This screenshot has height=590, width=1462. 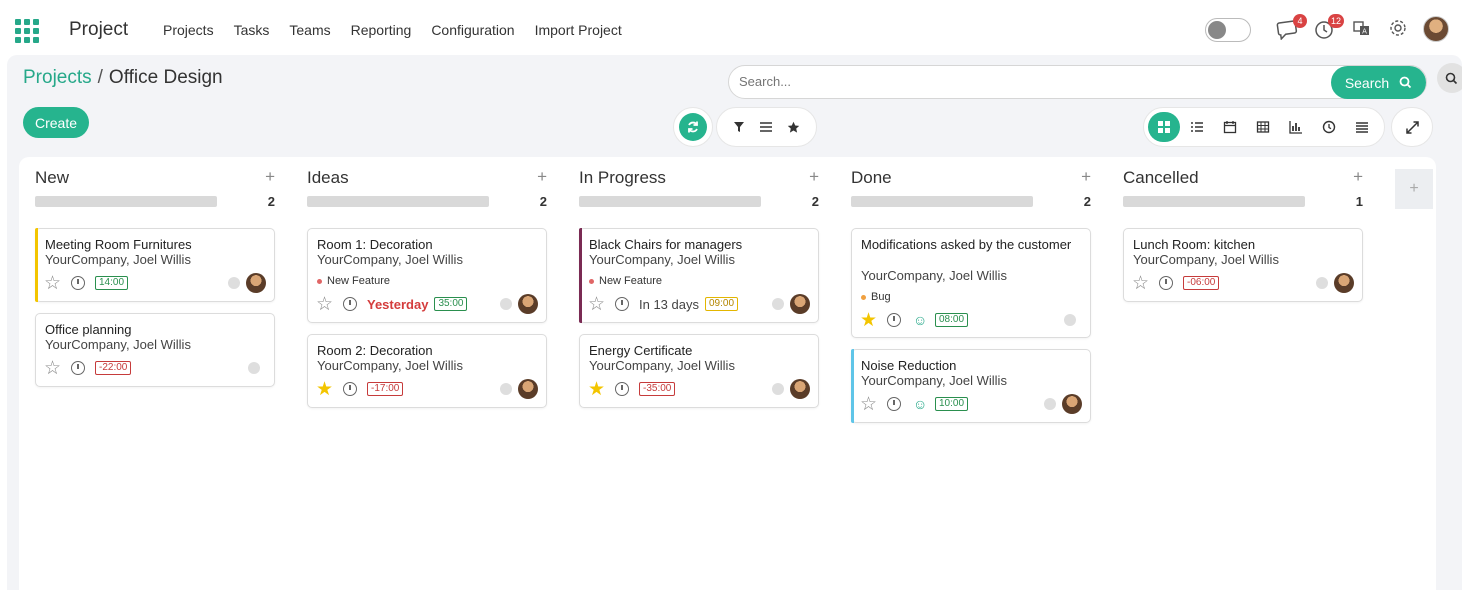 I want to click on refresh-button, so click(x=693, y=127).